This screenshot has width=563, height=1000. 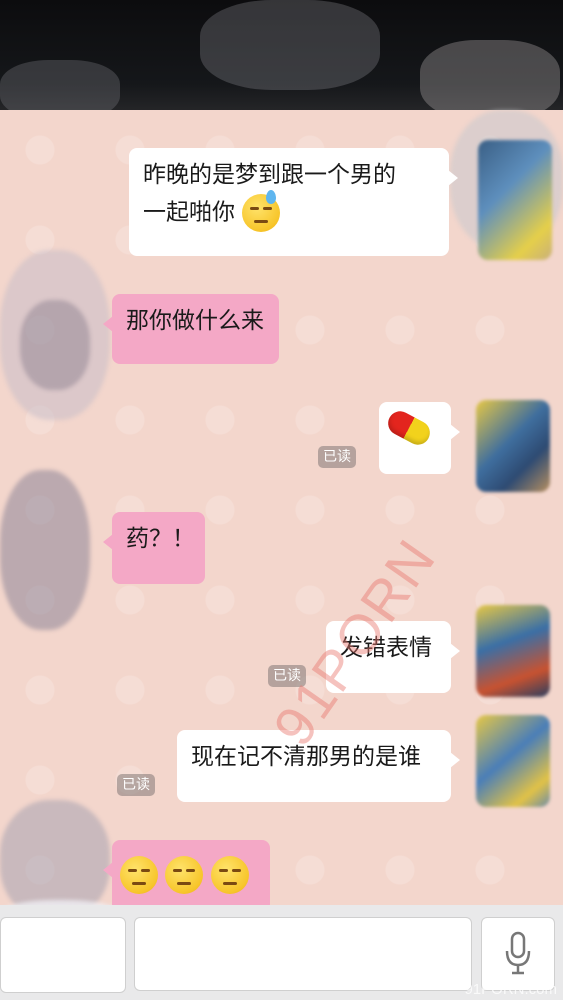 I want to click on top-obscured-area, so click(x=281, y=60).